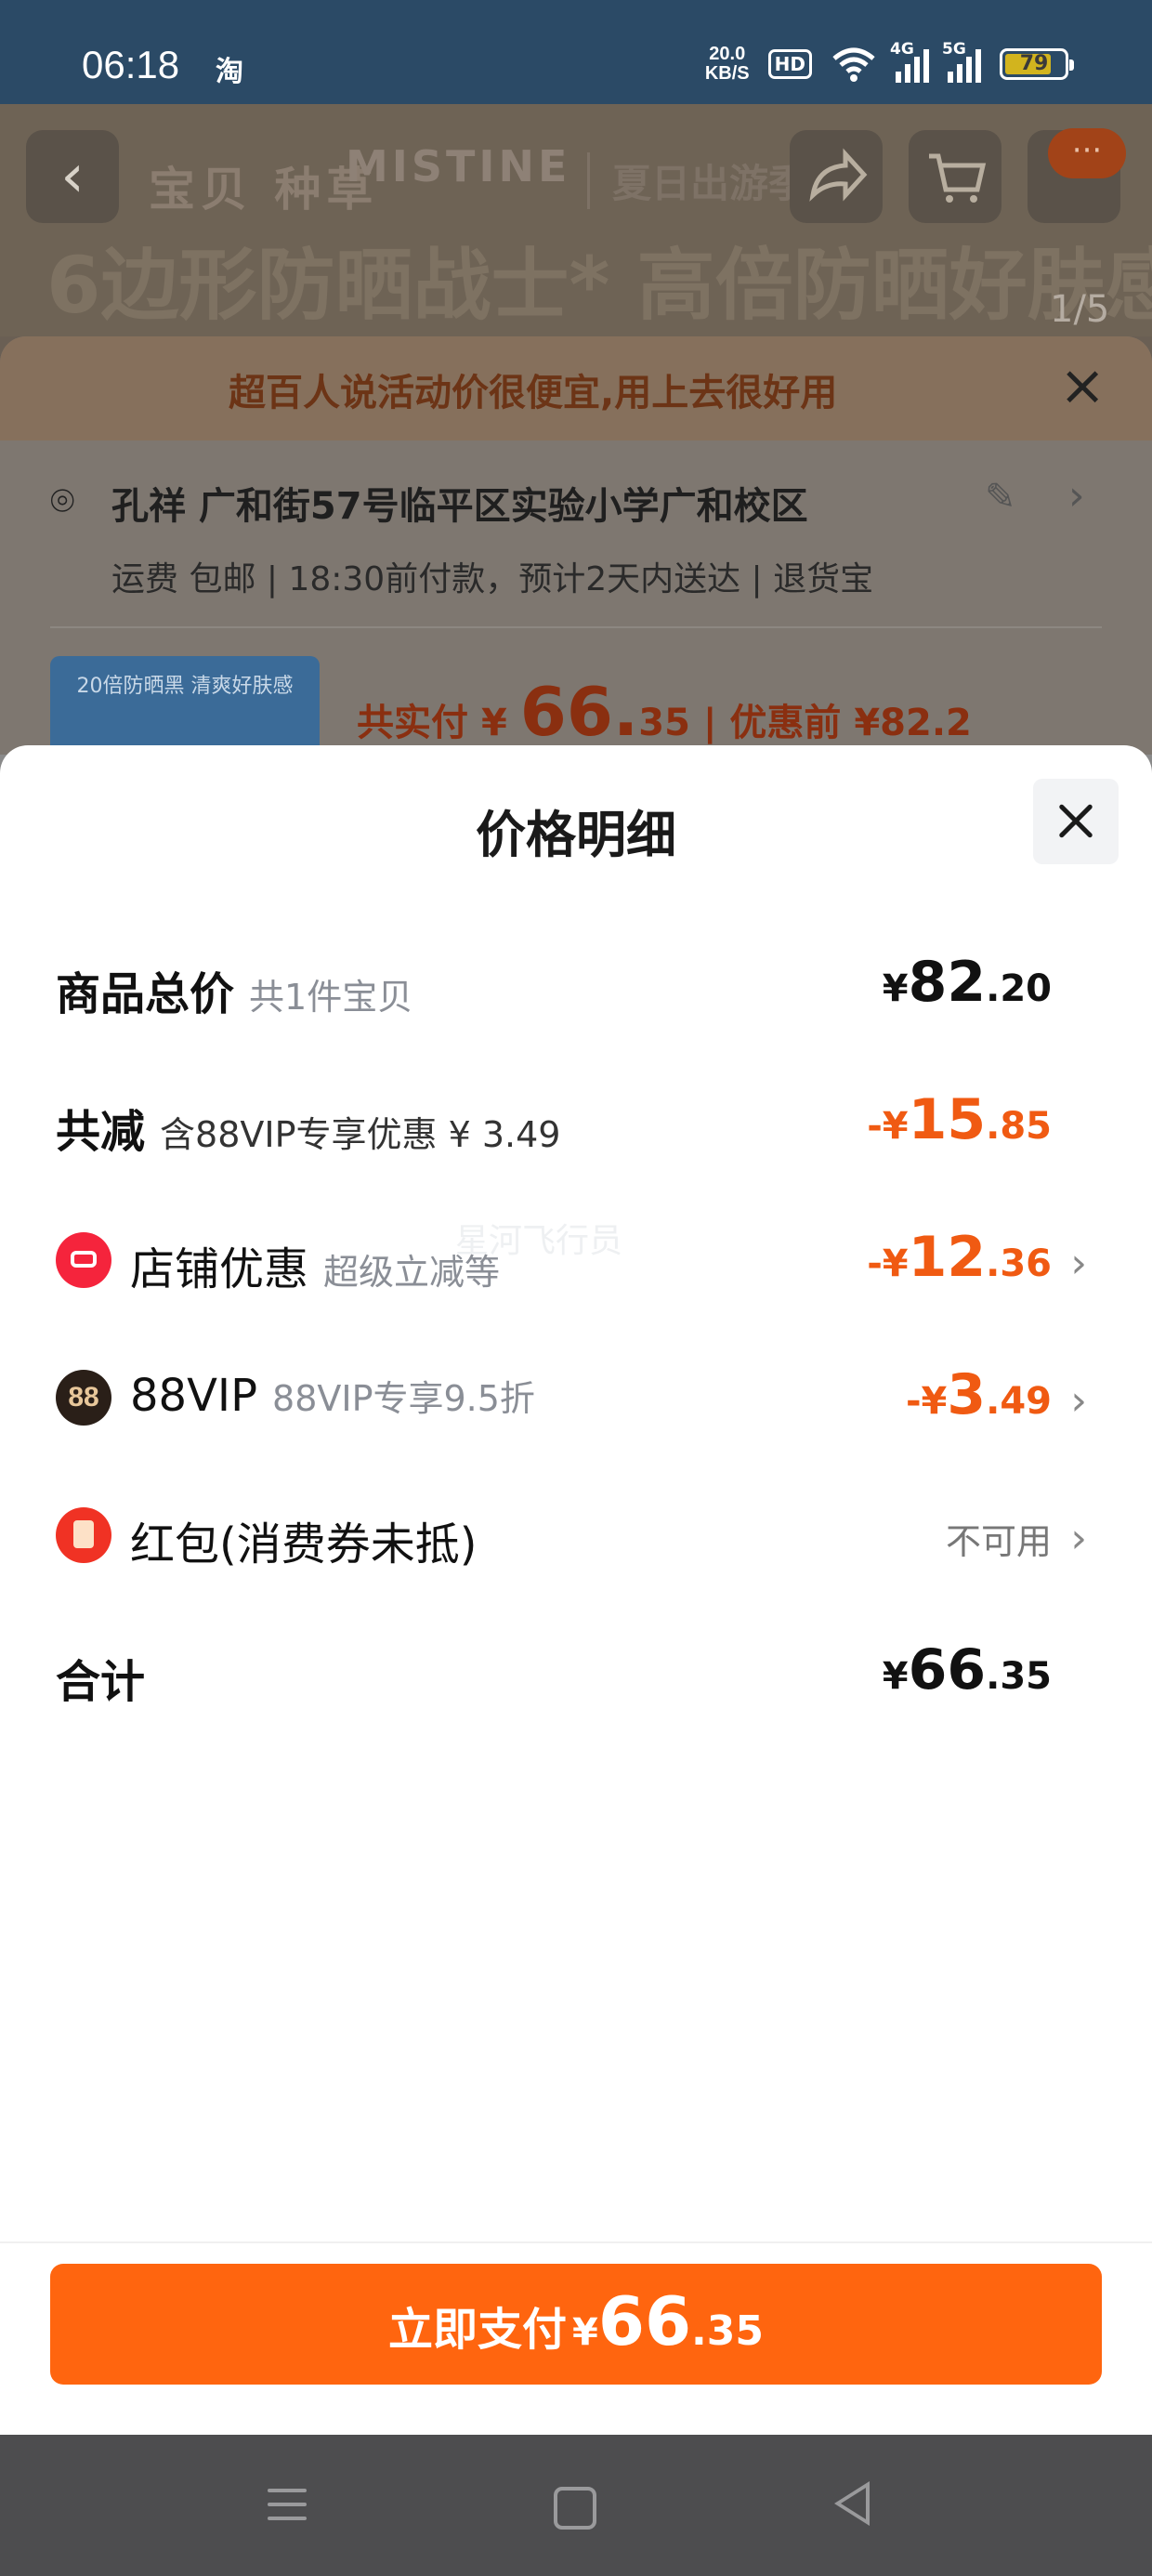  What do you see at coordinates (727, 2331) in the screenshot?
I see `pay-button-dec: .35` at bounding box center [727, 2331].